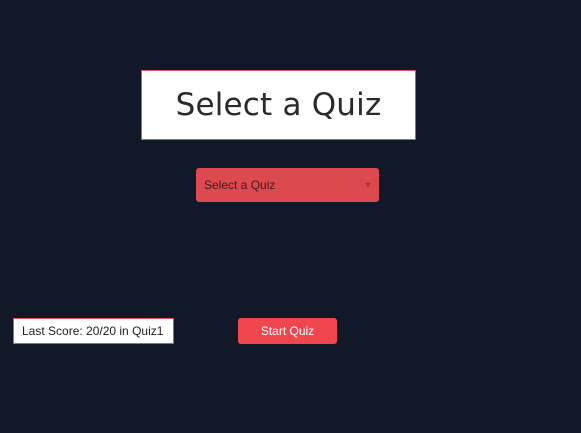 The image size is (581, 433). I want to click on last-score-box: Last Score: 20/20 in Quiz1, so click(93, 331).